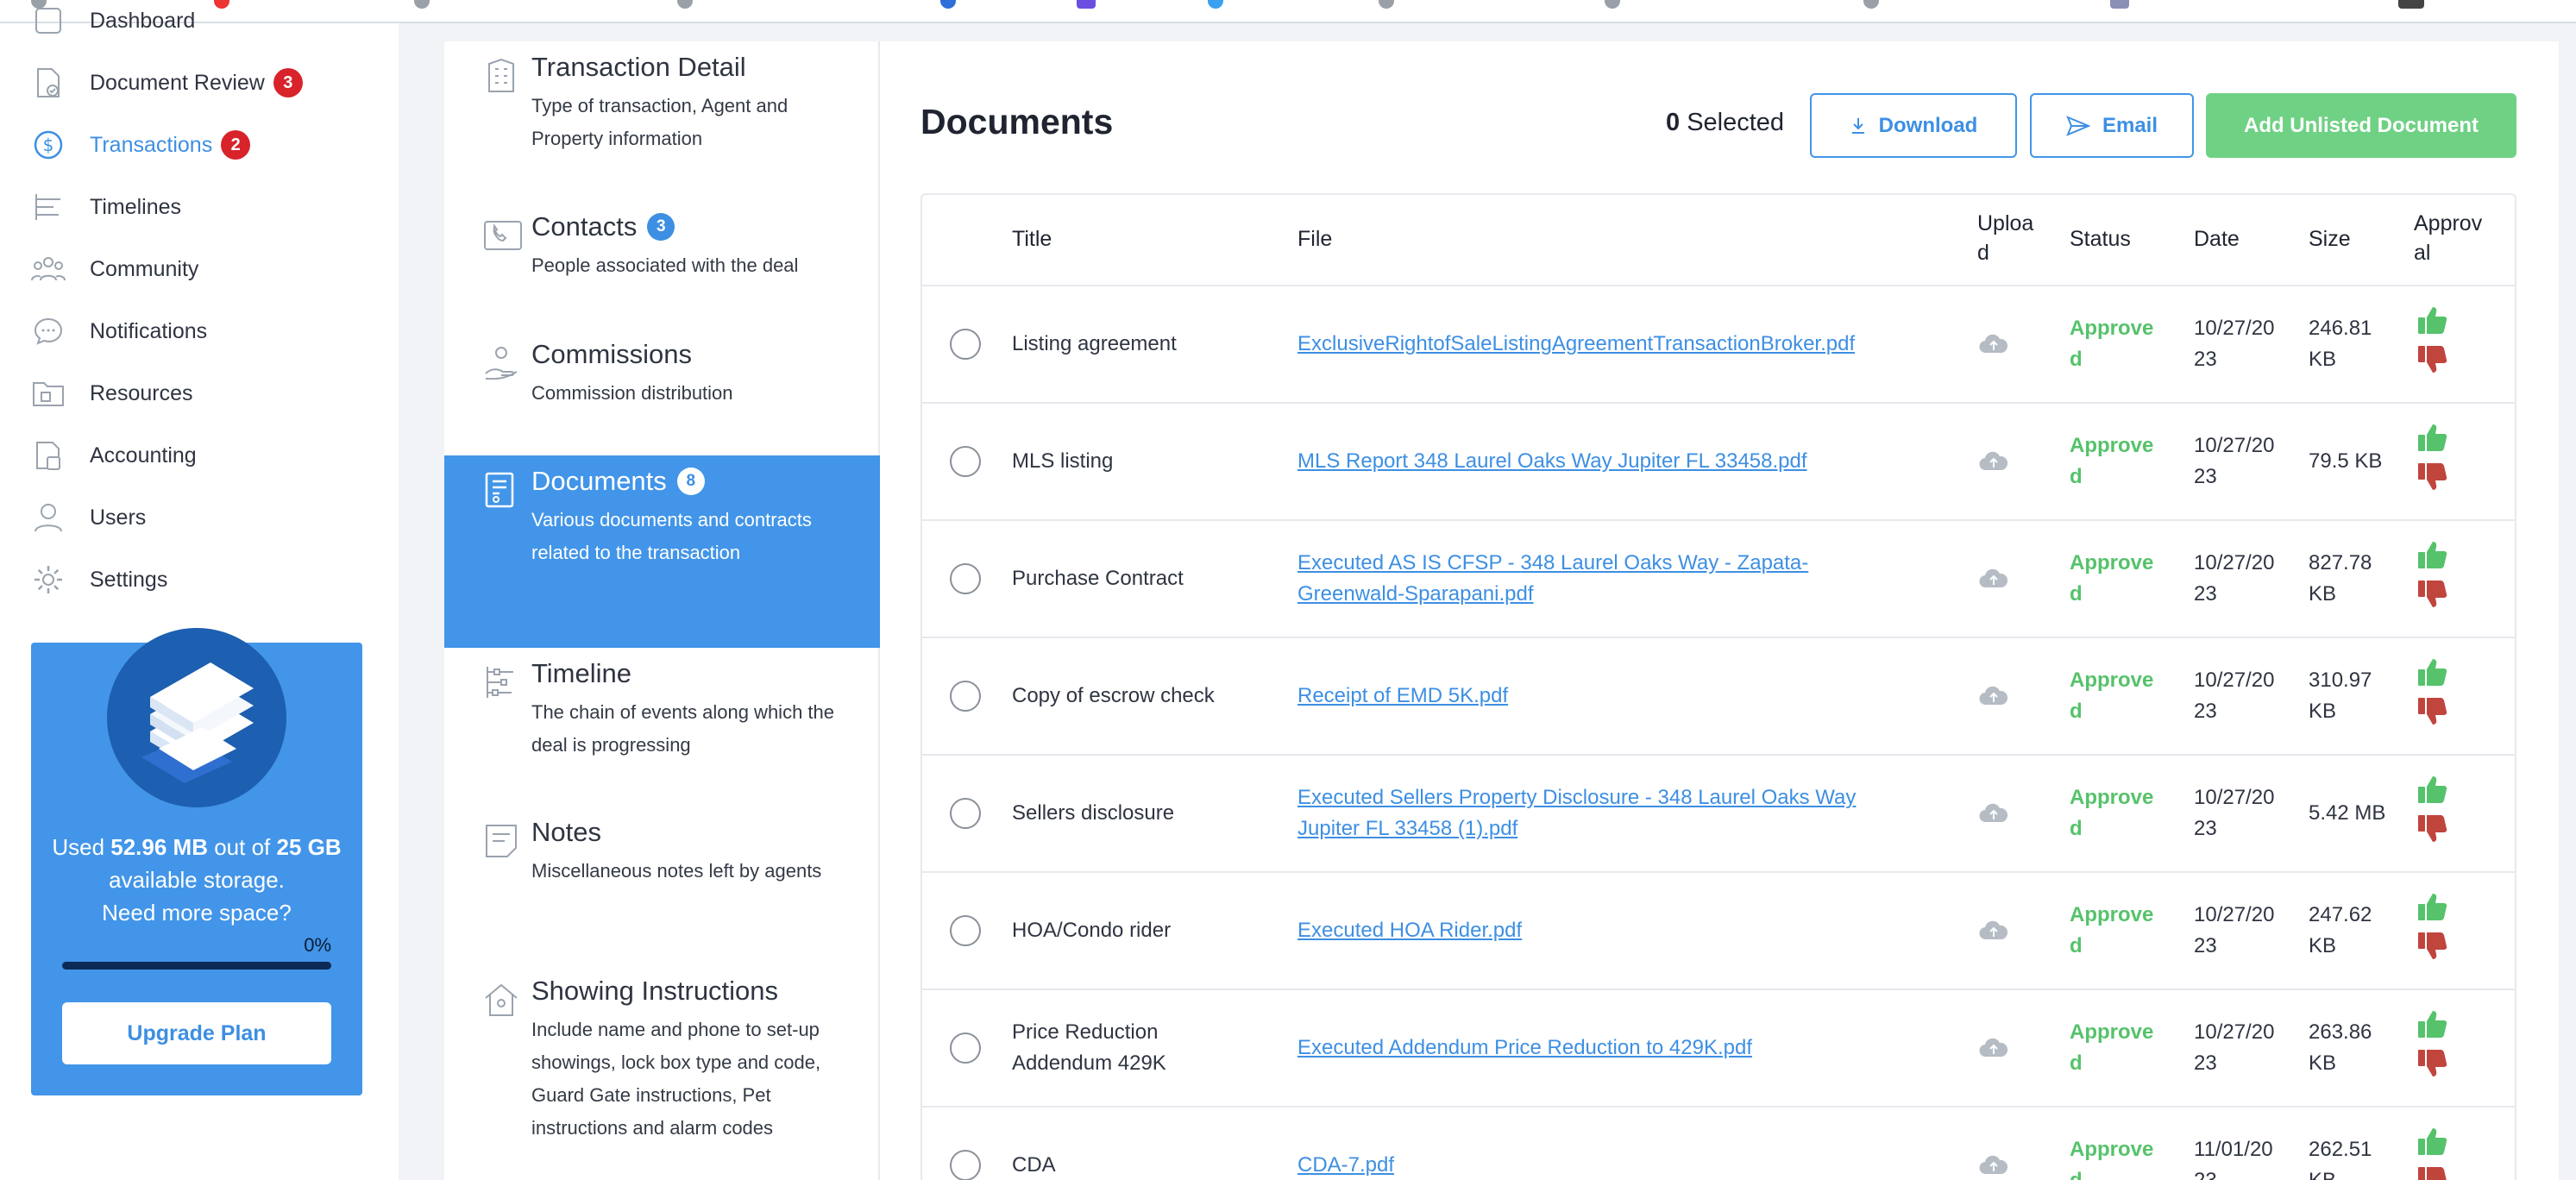  Describe the element at coordinates (196, 1033) in the screenshot. I see `upgrade-plan-button: Upgrade Plan` at that location.